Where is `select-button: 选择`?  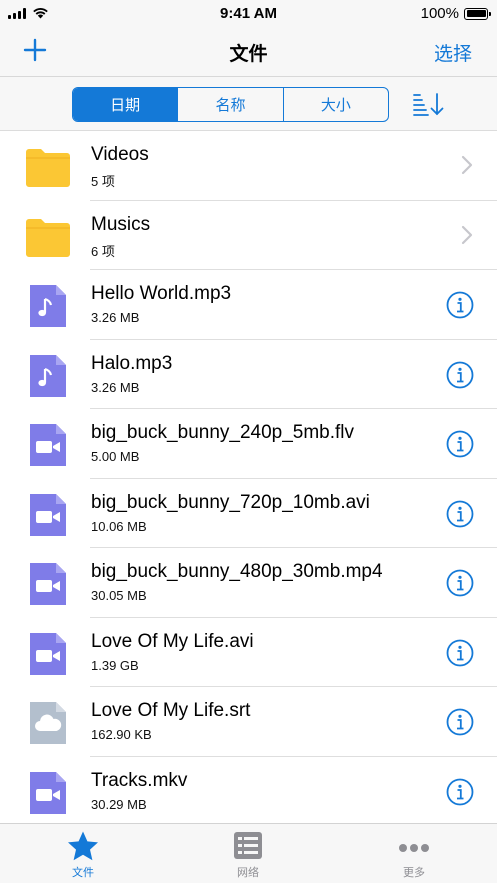 select-button: 选择 is located at coordinates (453, 52).